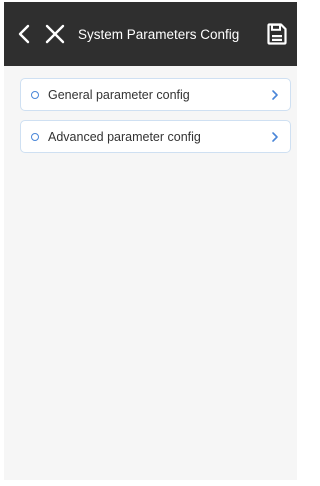 Image resolution: width=320 pixels, height=486 pixels. I want to click on chevron-left-icon, so click(24, 34).